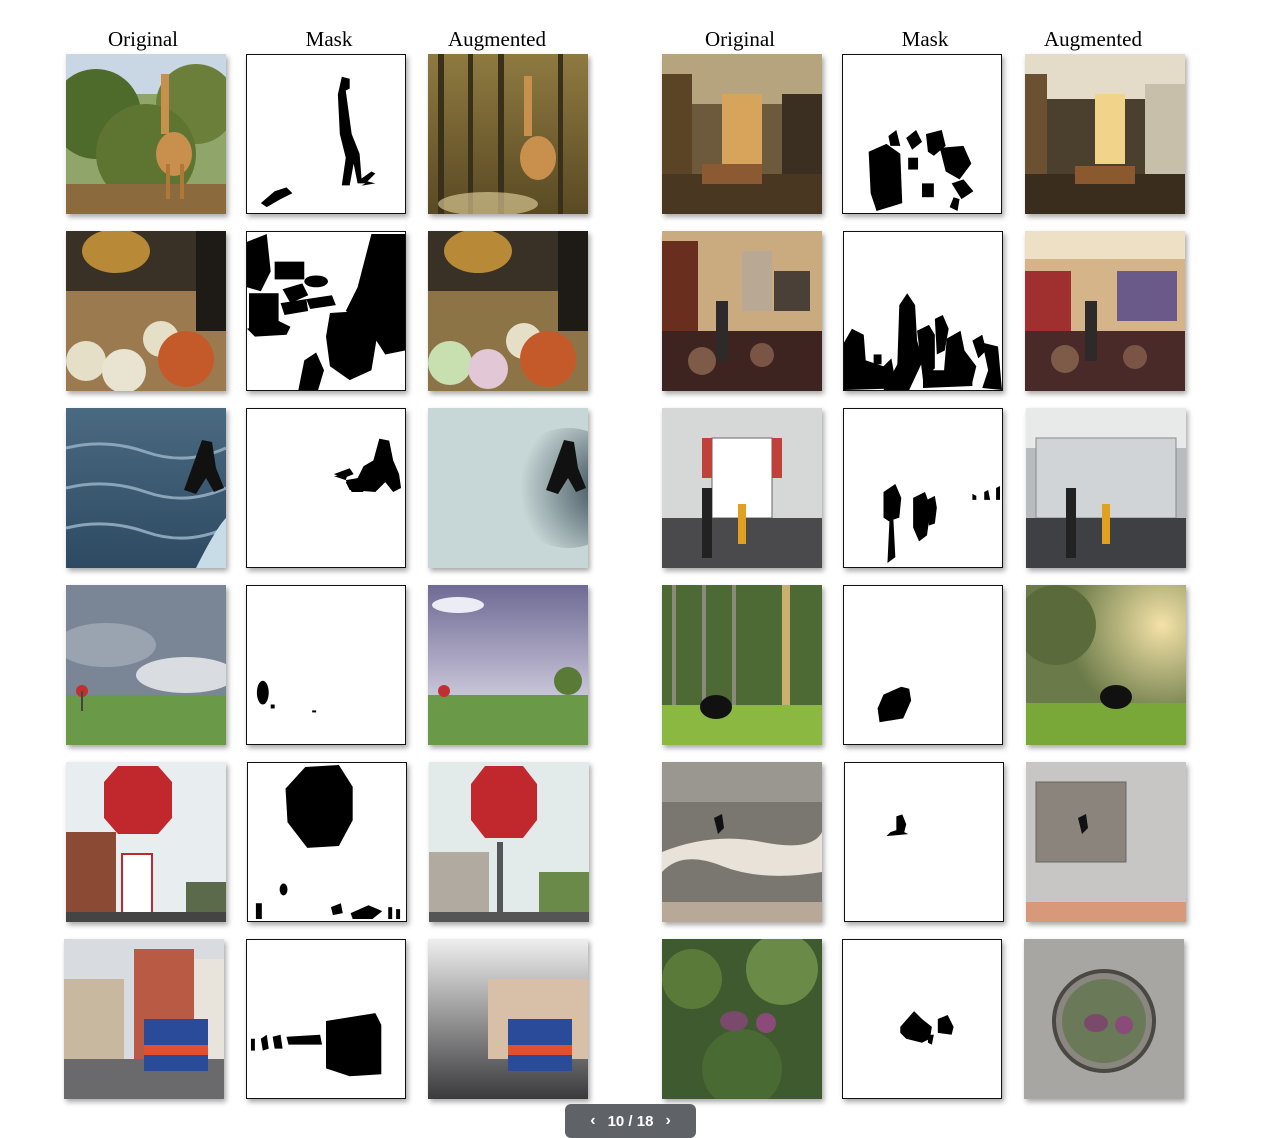  Describe the element at coordinates (326, 665) in the screenshot. I see `mask-image-cloudy-field` at that location.